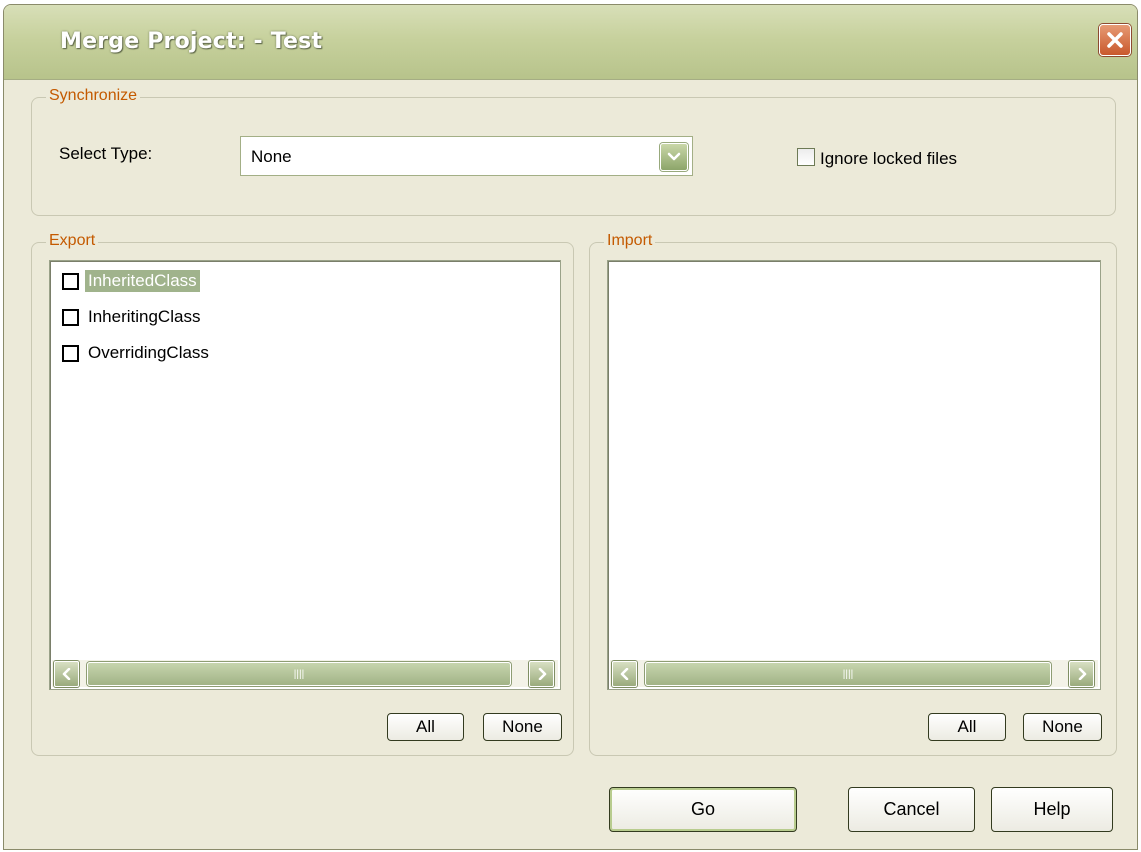  I want to click on ignore-locked-checkbox, so click(806, 157).